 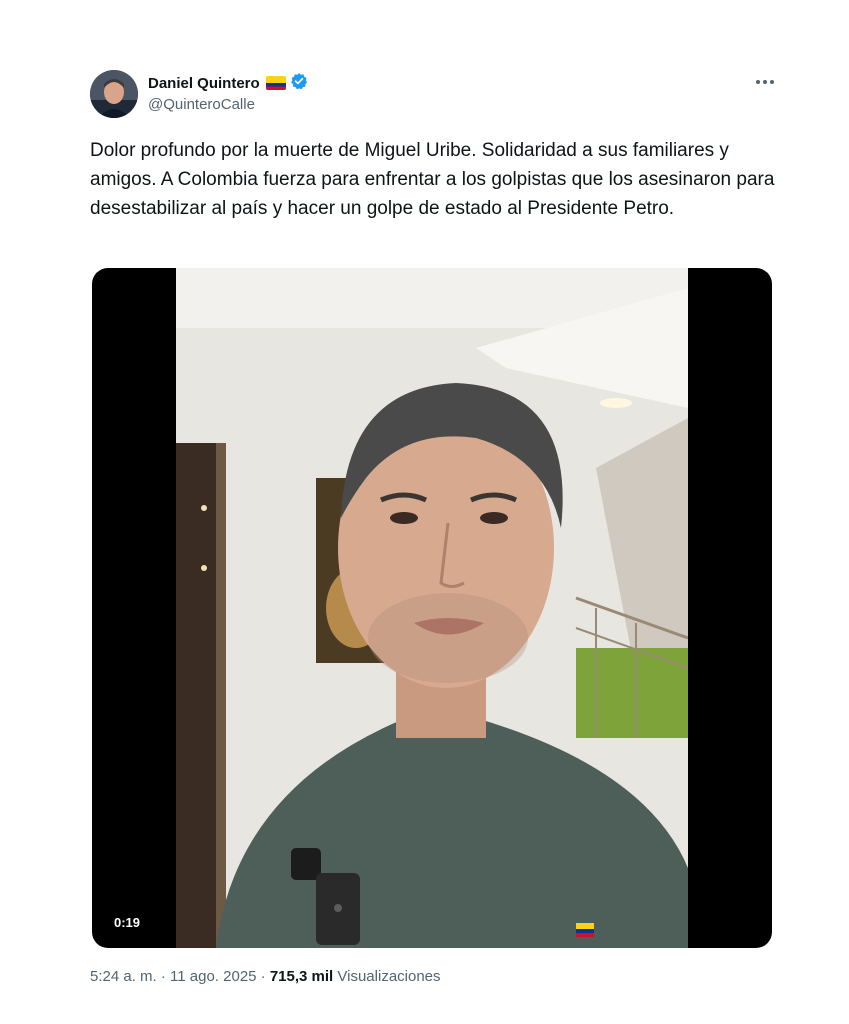 What do you see at coordinates (180, 976) in the screenshot?
I see `tweet-timestamp: 5:24 a. m. · 11 ago. 2025 ·` at bounding box center [180, 976].